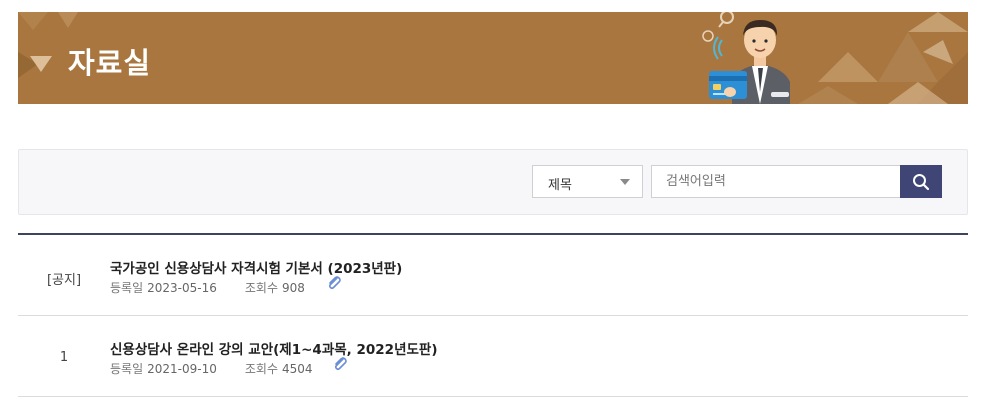 This screenshot has width=981, height=404. Describe the element at coordinates (182, 369) in the screenshot. I see `post-date: 2021-09-10` at that location.